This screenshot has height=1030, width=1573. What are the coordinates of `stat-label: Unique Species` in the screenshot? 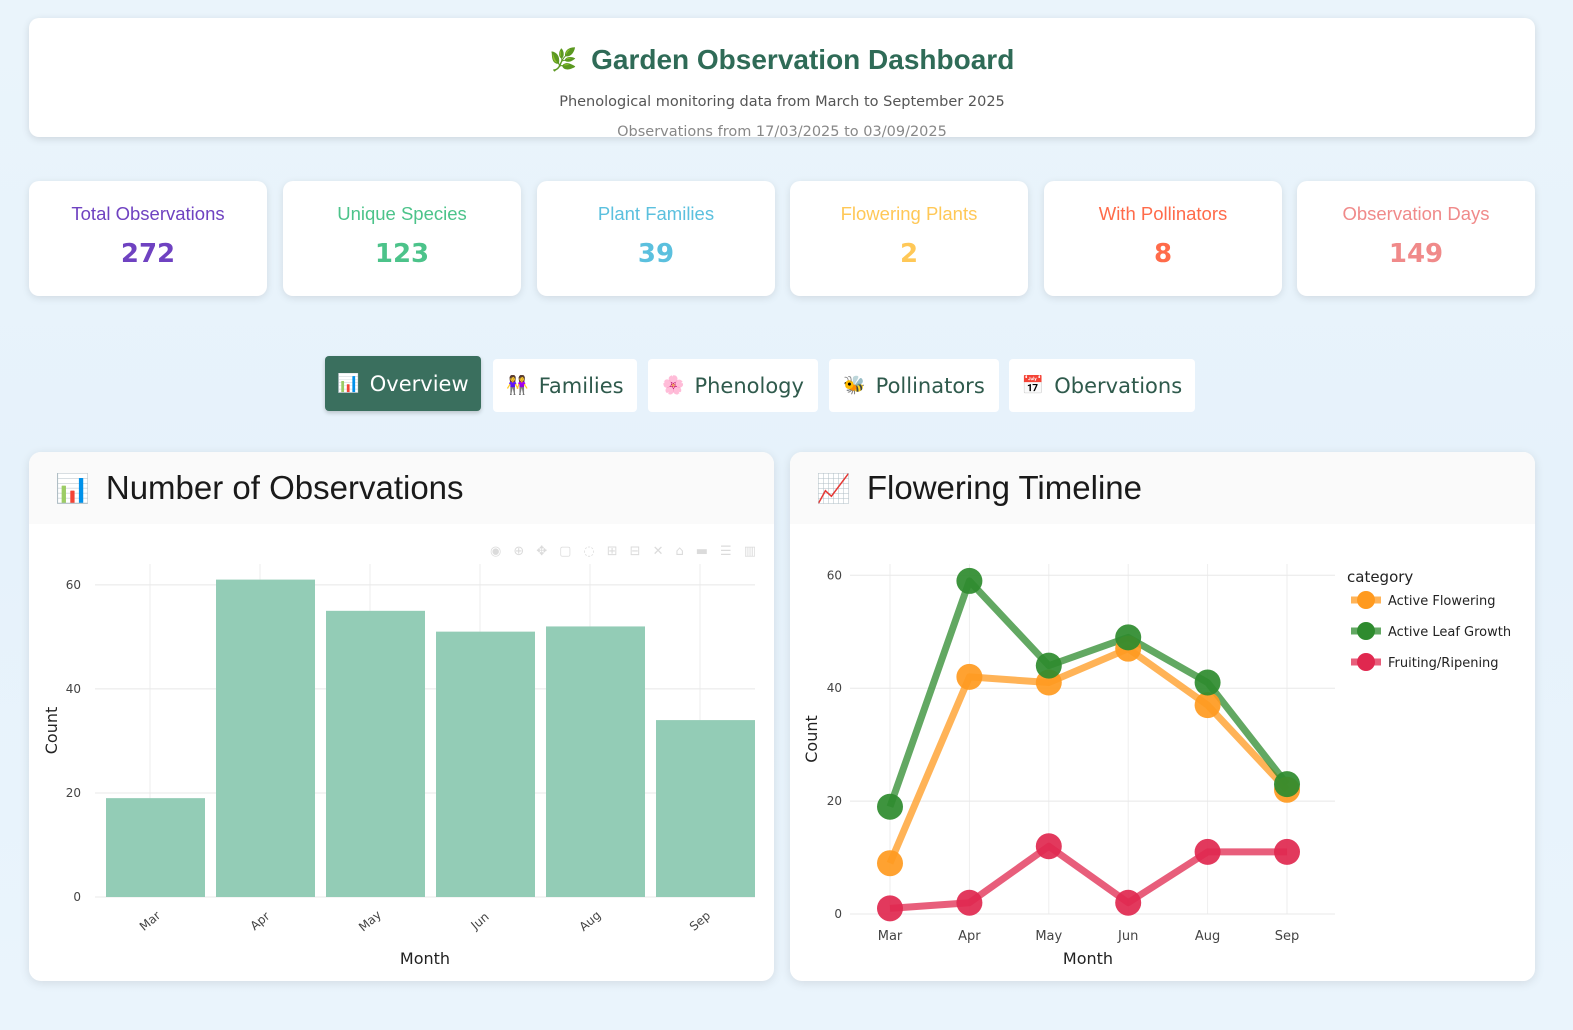 It's located at (402, 213).